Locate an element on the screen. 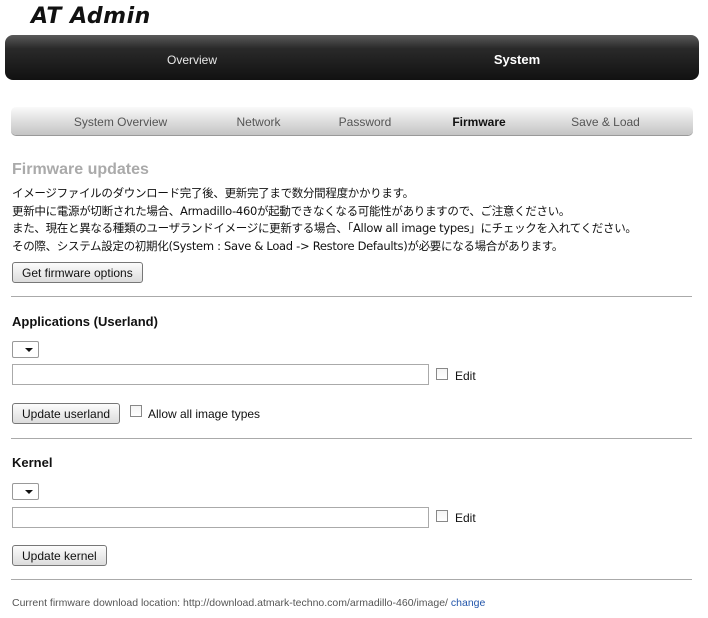 Image resolution: width=708 pixels, height=618 pixels. kernel-edit-checkbox is located at coordinates (442, 516).